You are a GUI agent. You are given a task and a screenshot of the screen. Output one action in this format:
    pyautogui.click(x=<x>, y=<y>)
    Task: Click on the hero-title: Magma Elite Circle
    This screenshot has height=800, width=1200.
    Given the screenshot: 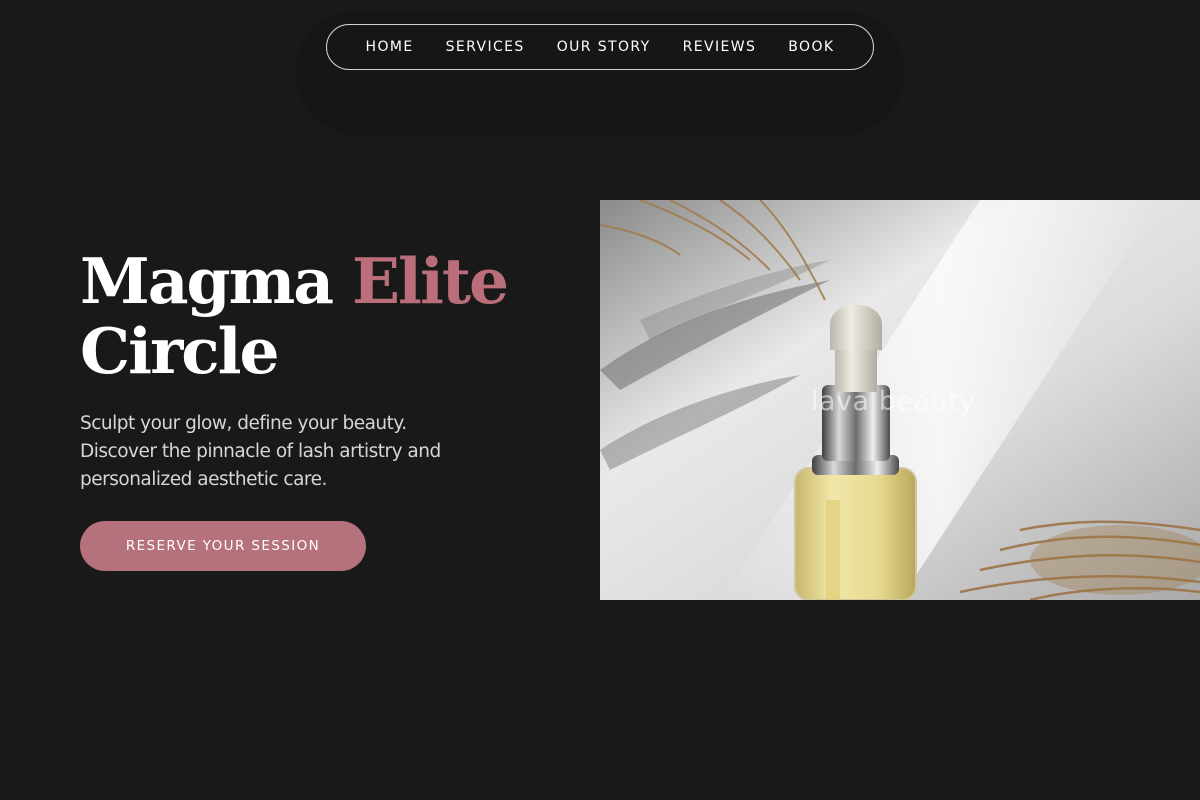 What is the action you would take?
    pyautogui.click(x=330, y=316)
    